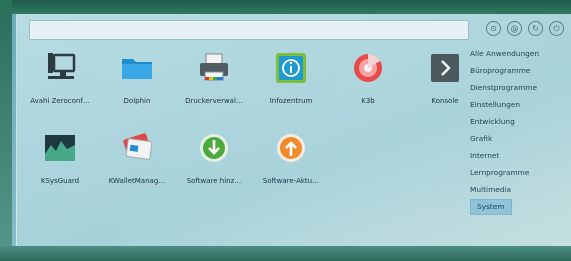 This screenshot has width=571, height=261. I want to click on category-item: Grafik, so click(518, 138).